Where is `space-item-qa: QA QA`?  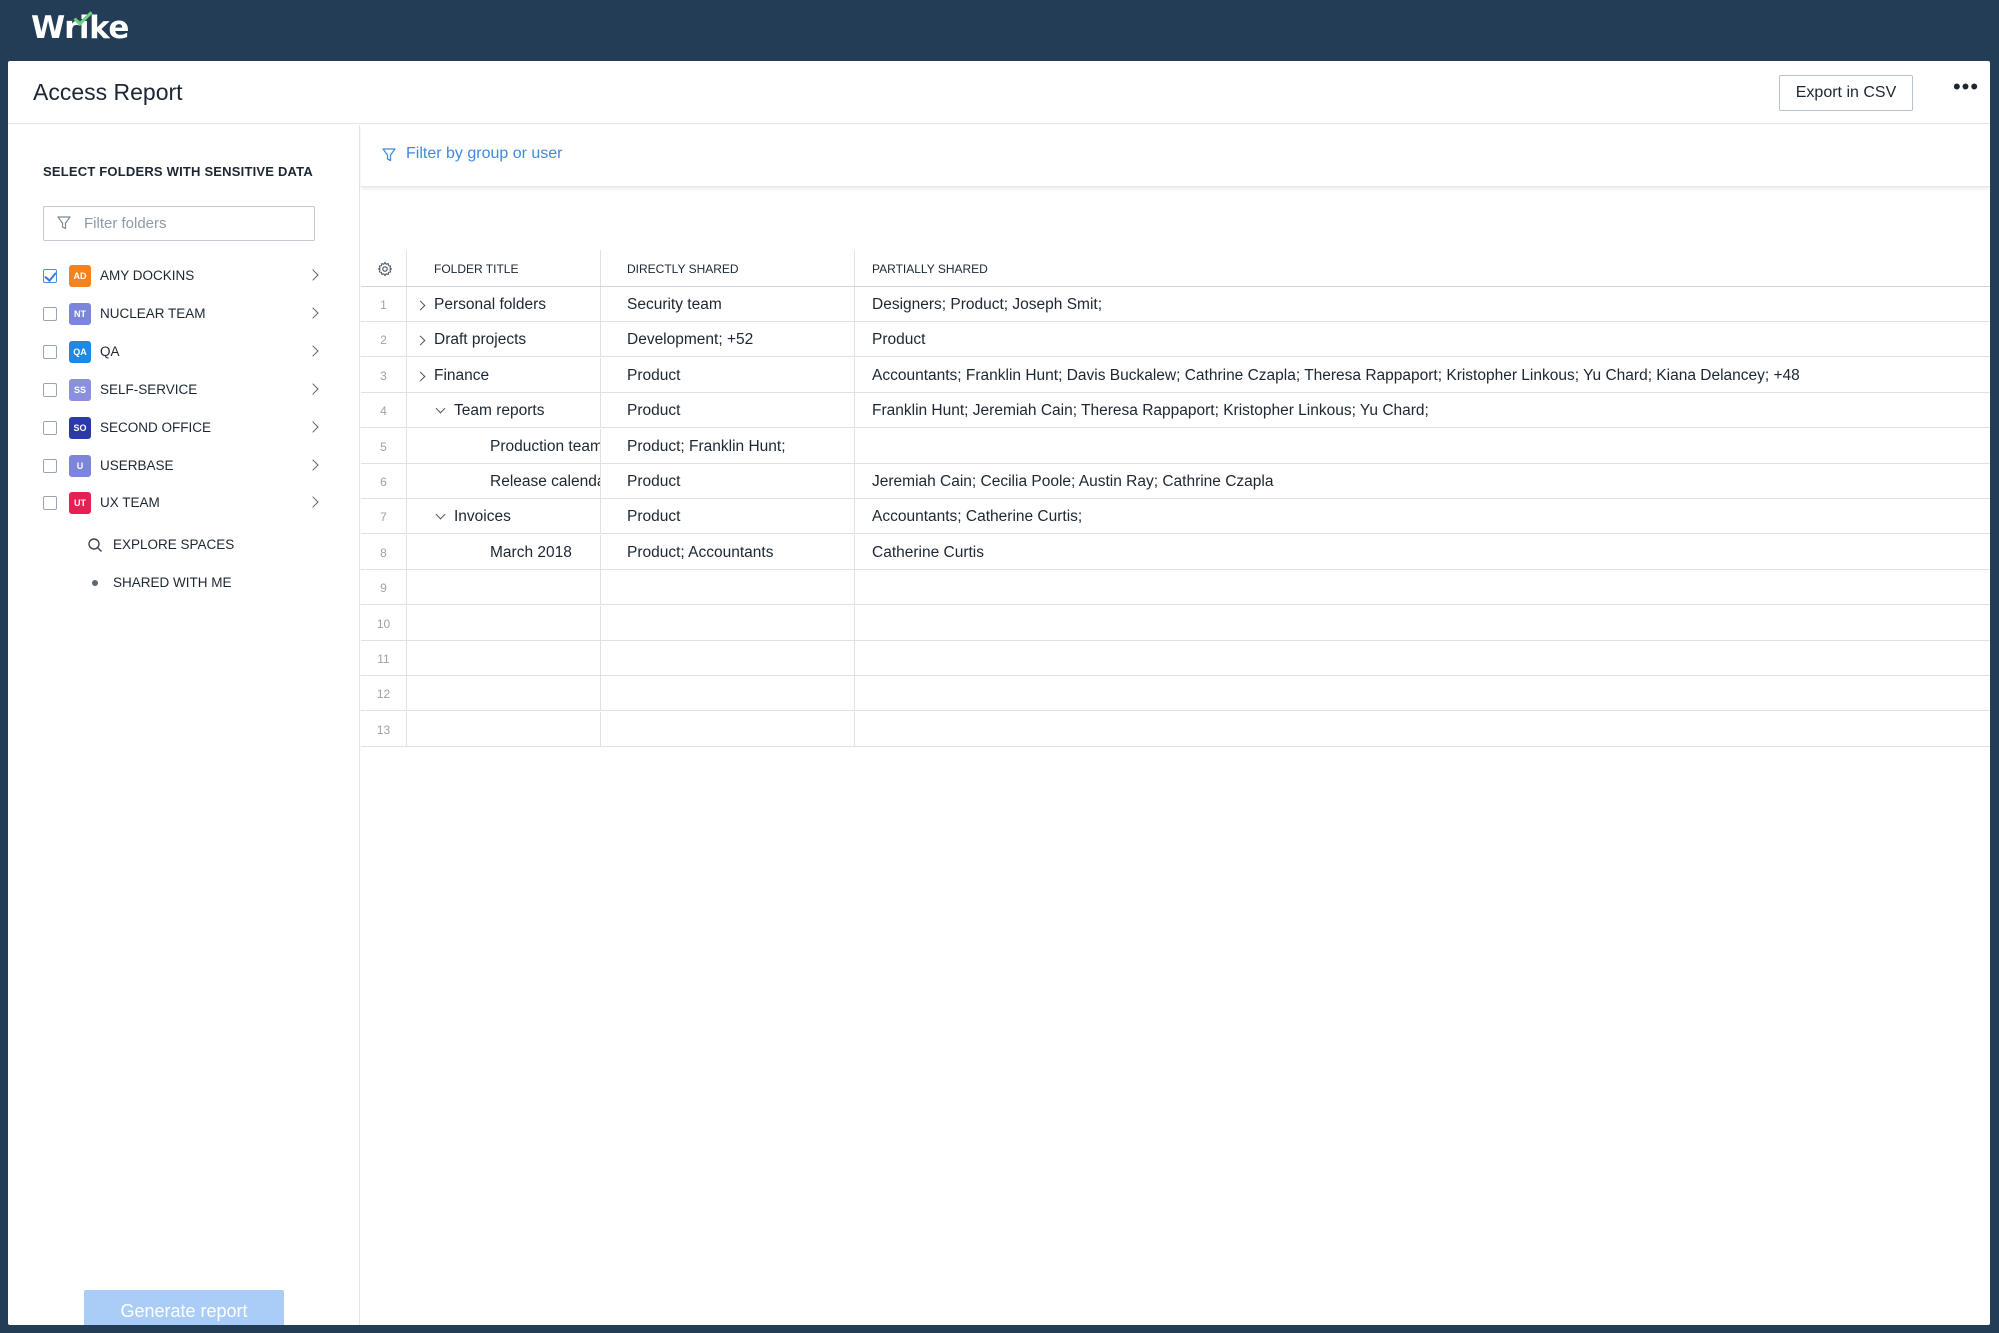
space-item-qa: QA QA is located at coordinates (183, 352).